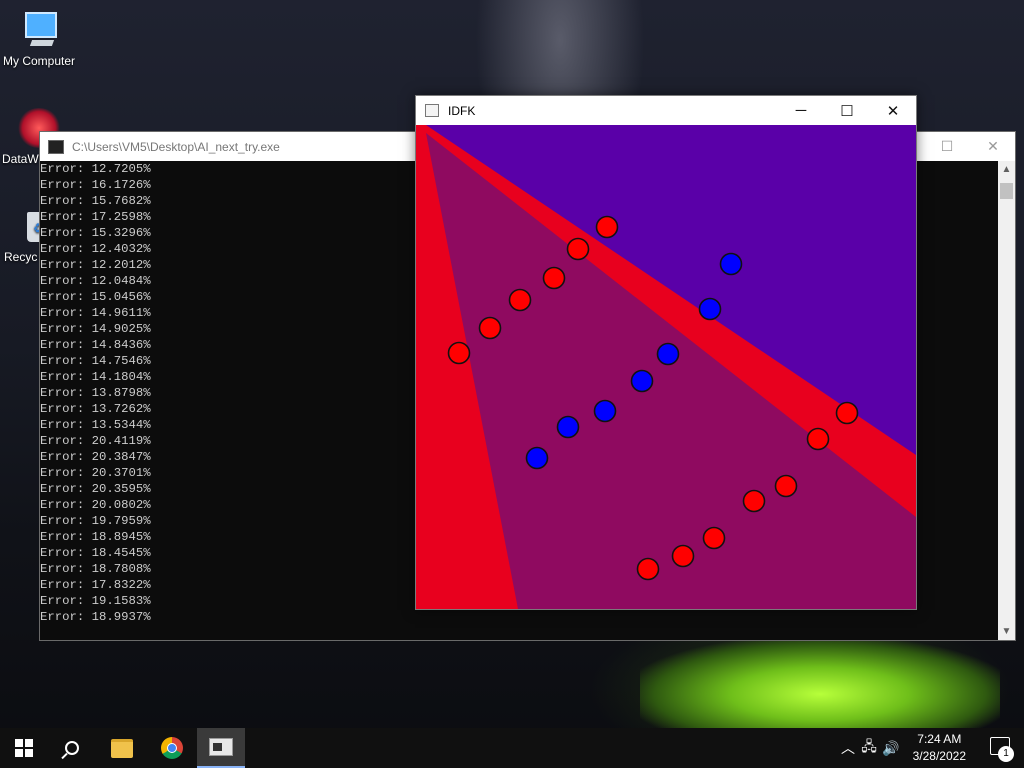  Describe the element at coordinates (939, 756) in the screenshot. I see `clock-date: 3/28/2022` at that location.